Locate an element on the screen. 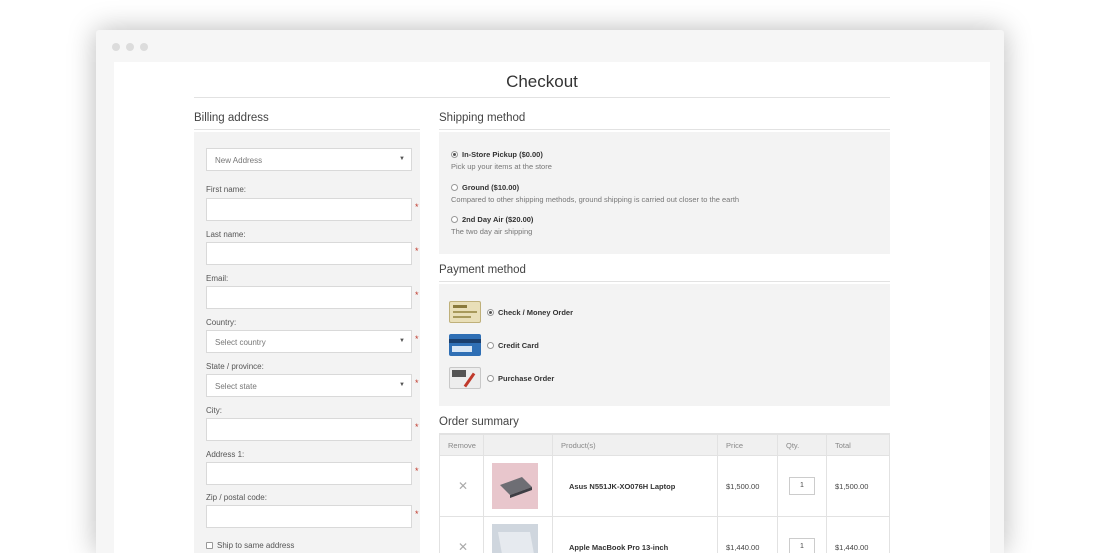 The width and height of the screenshot is (1100, 553). state-select: Select state ▼ is located at coordinates (309, 385).